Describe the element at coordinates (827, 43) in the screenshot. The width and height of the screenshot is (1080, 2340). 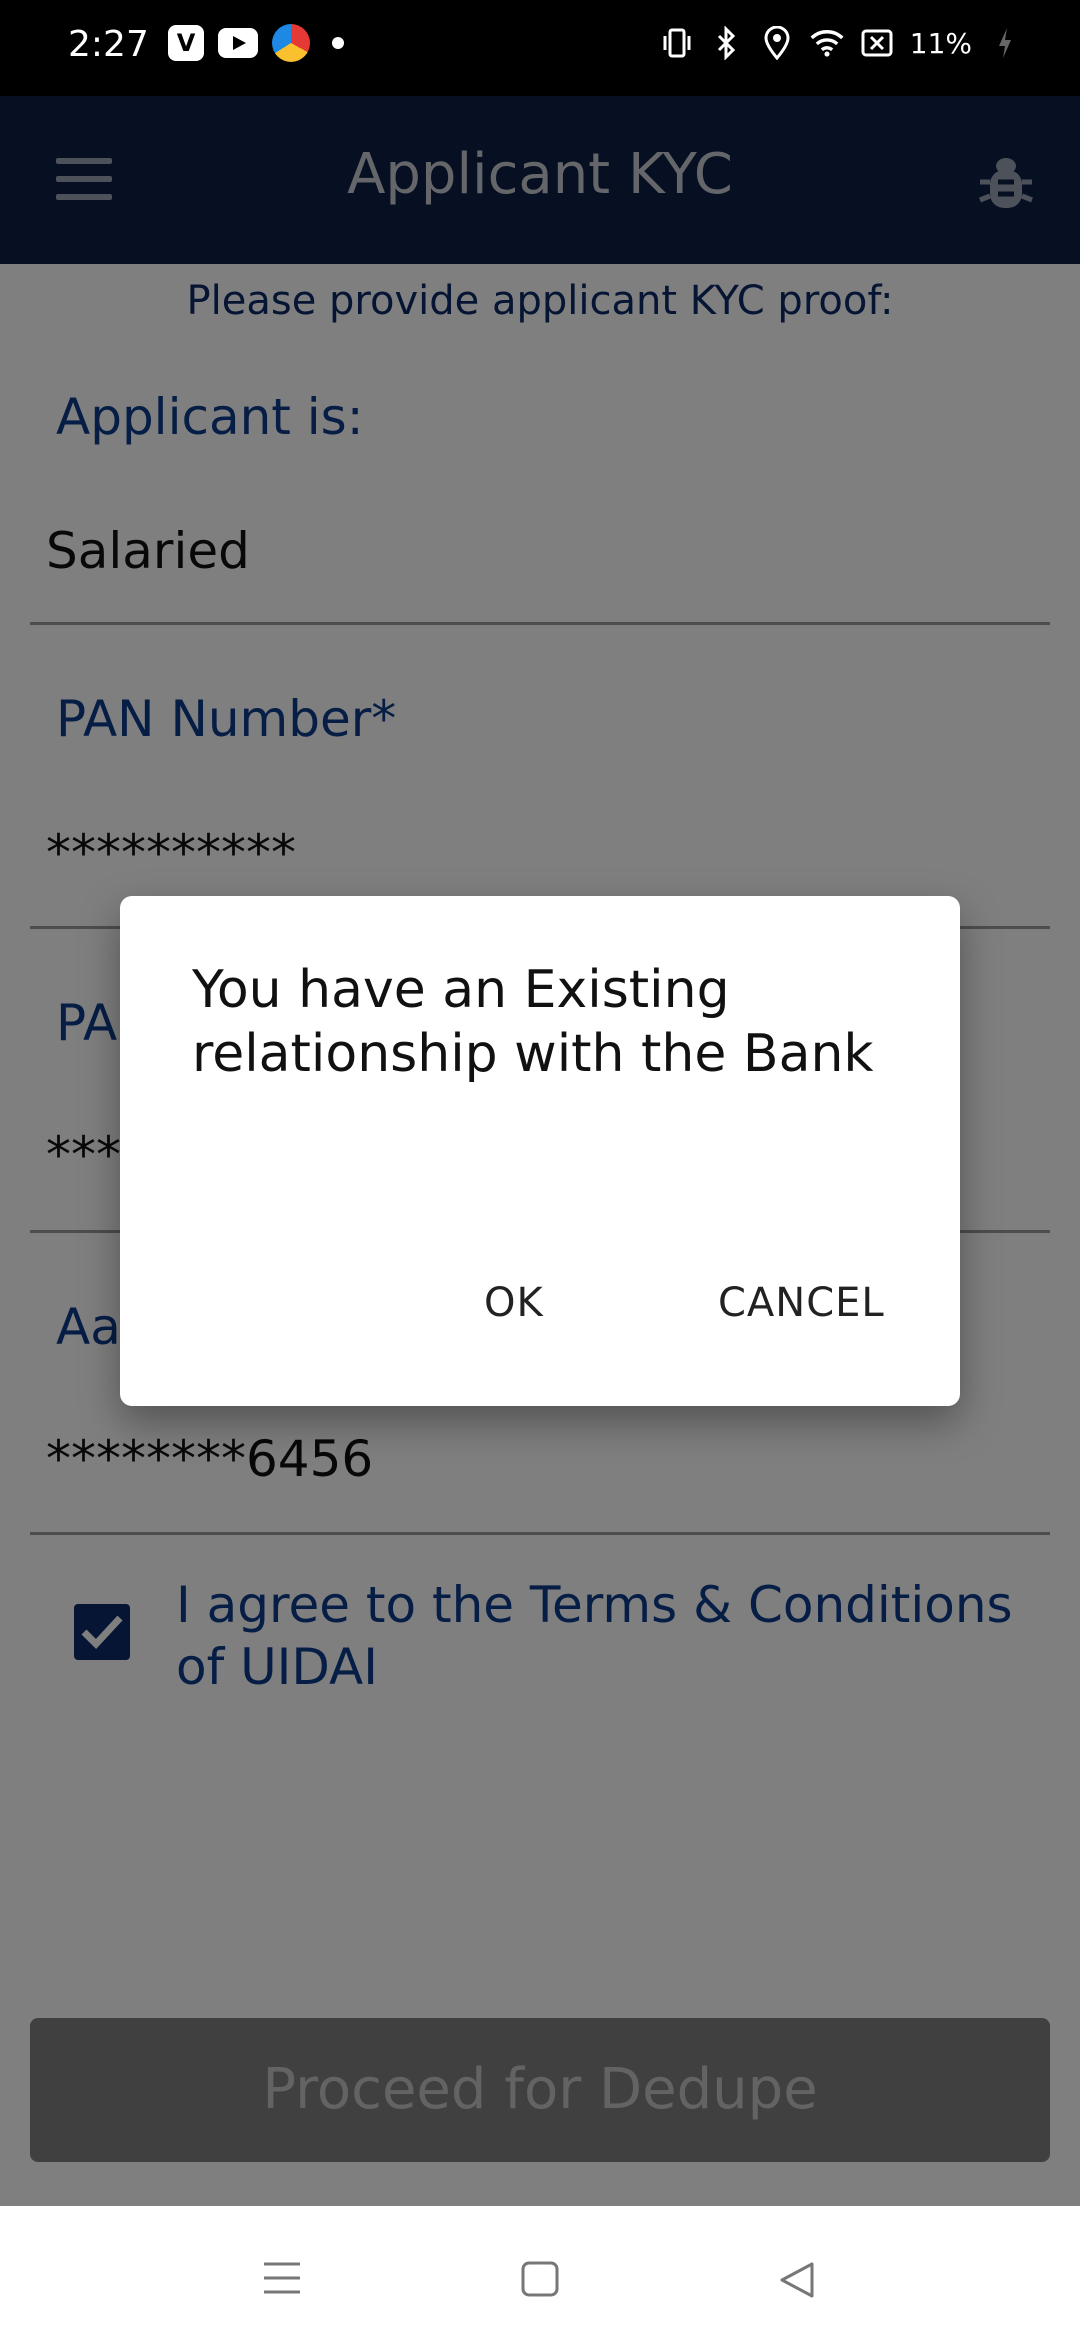
I see `wifi-icon` at that location.